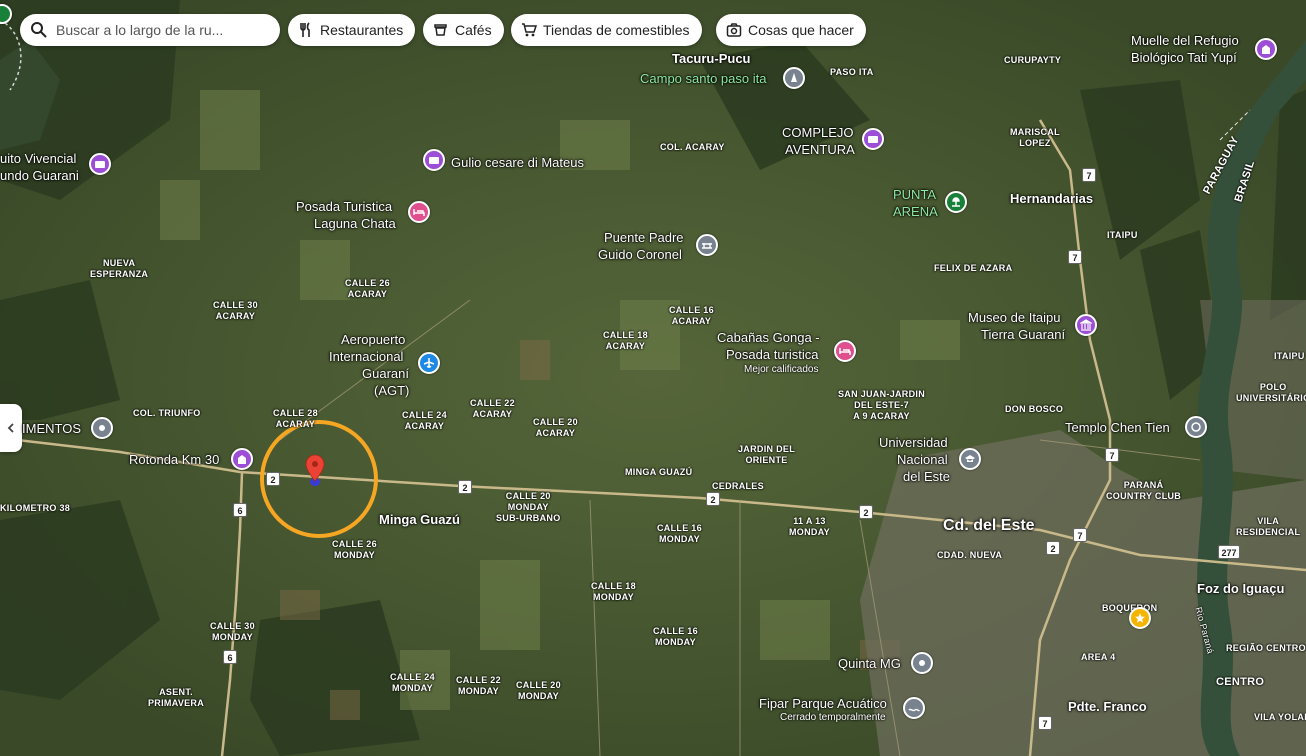  I want to click on place-aeropuerto-line1: Aeropuerto, so click(373, 340).